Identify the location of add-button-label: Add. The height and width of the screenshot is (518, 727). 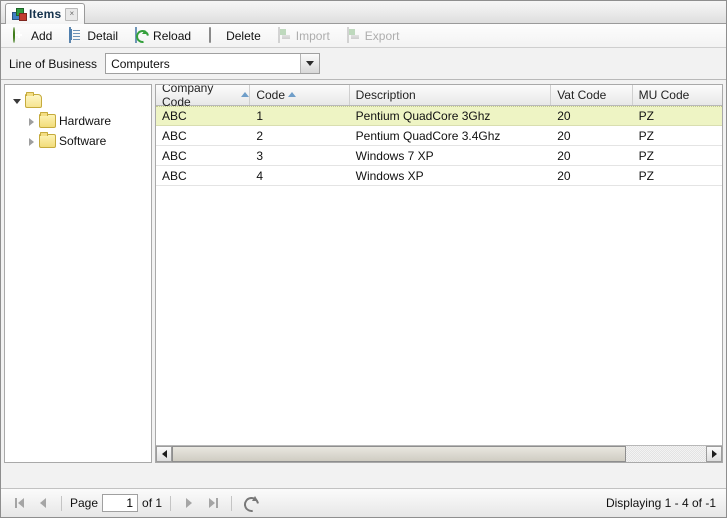
(42, 35).